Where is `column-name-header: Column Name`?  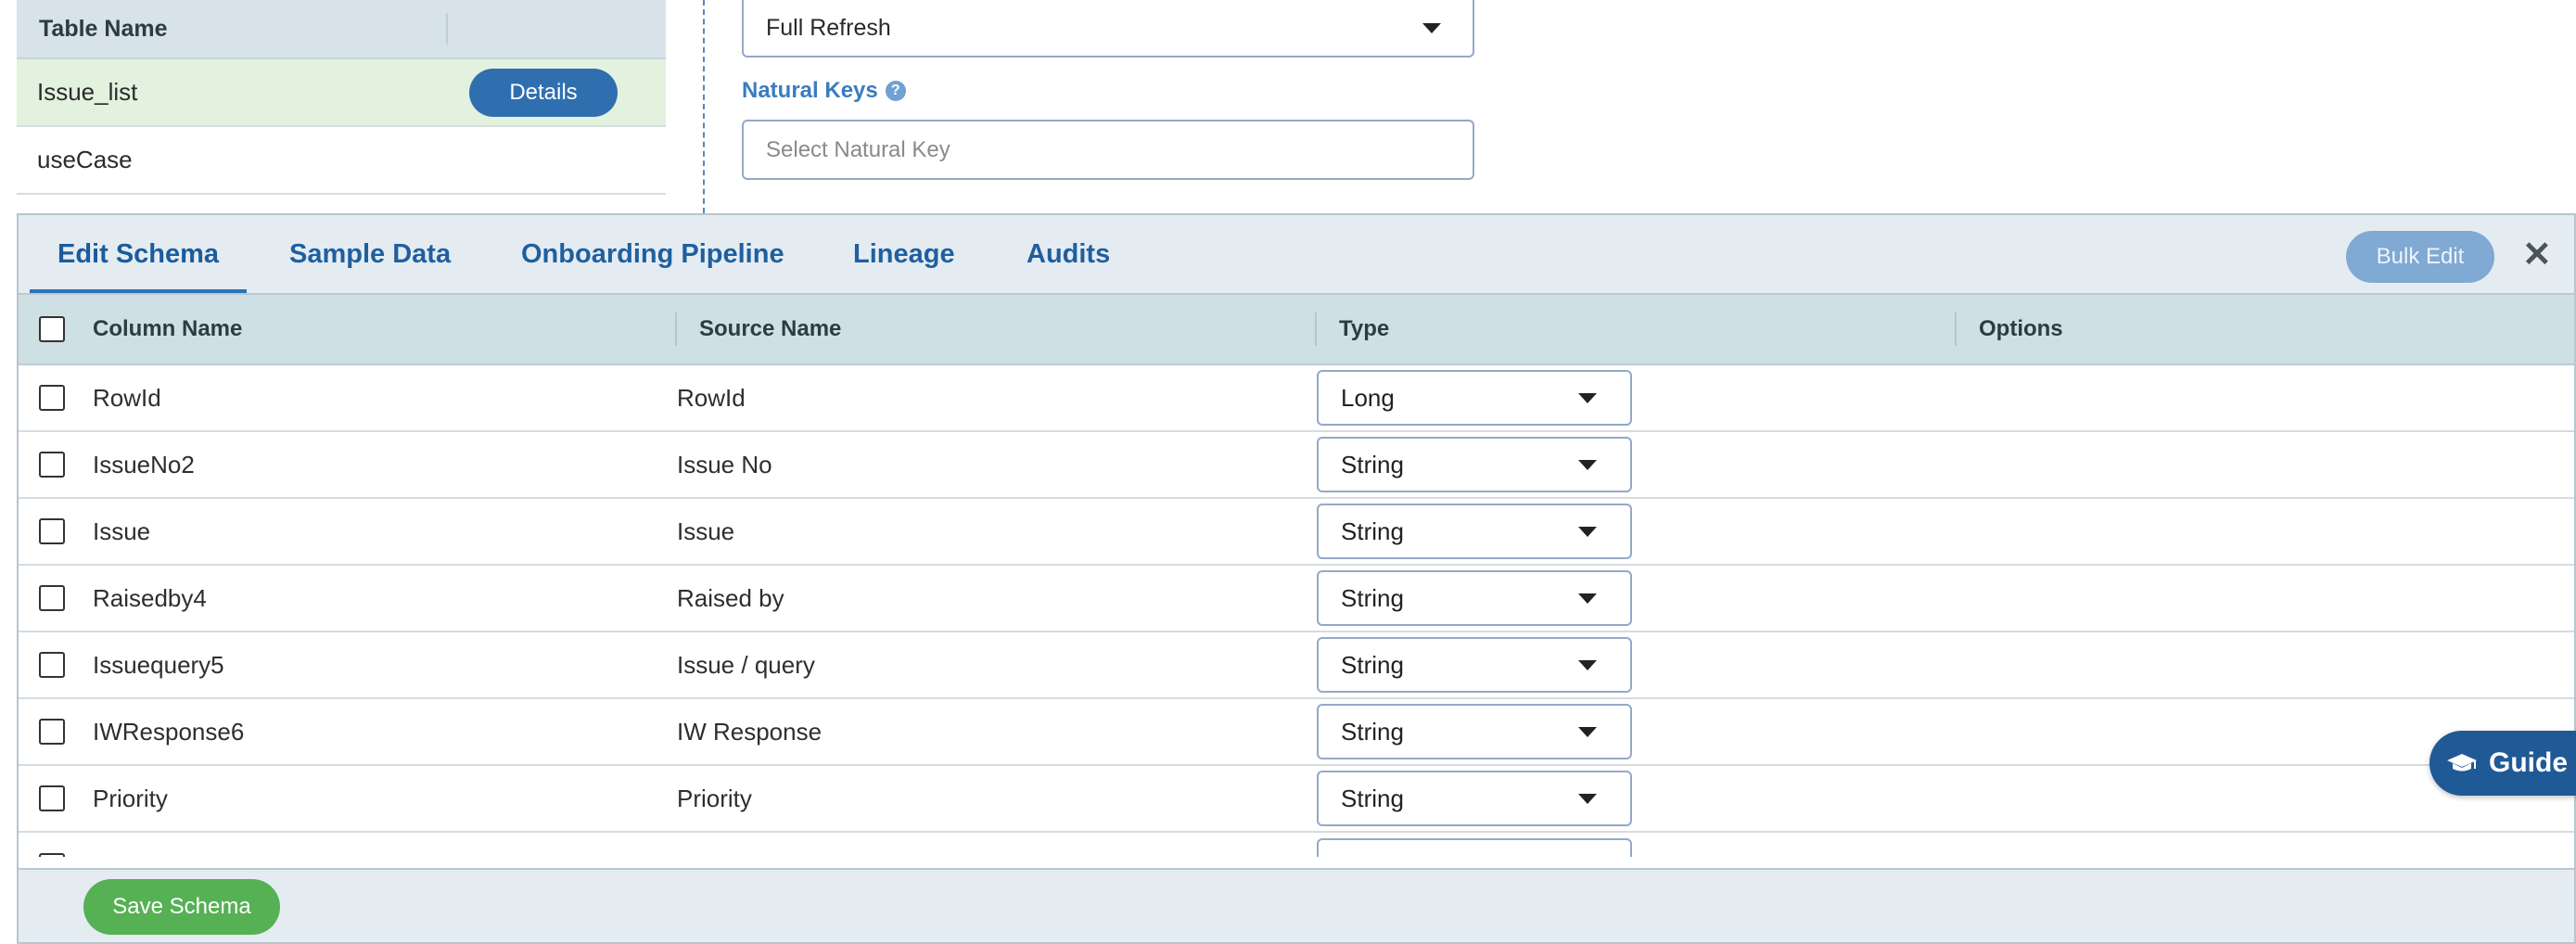
column-name-header: Column Name is located at coordinates (385, 329).